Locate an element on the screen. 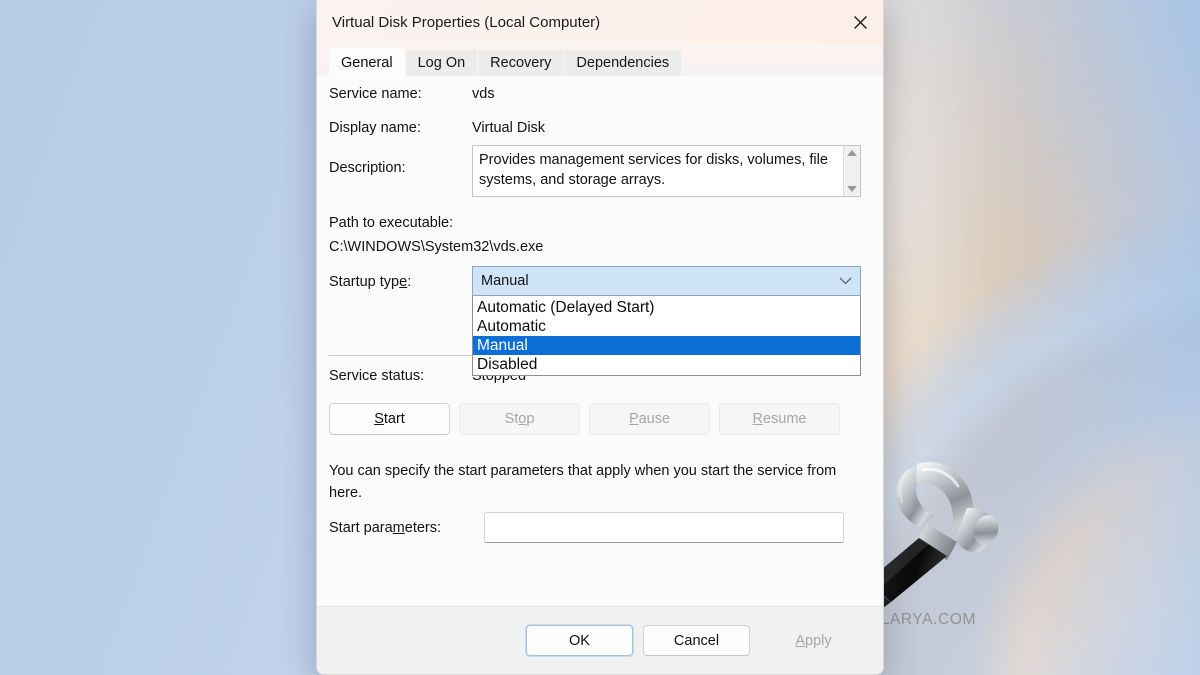 The width and height of the screenshot is (1200, 675). description-label: Description: is located at coordinates (367, 168).